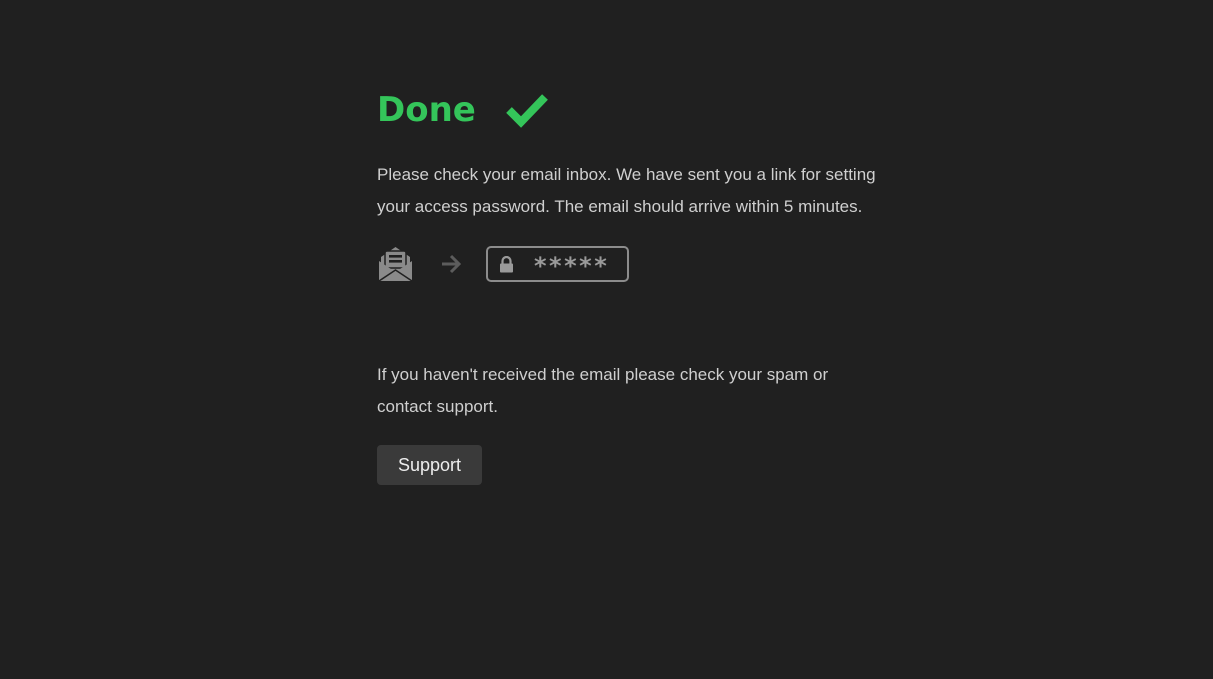 This screenshot has width=1213, height=679. Describe the element at coordinates (506, 264) in the screenshot. I see `lock-icon` at that location.